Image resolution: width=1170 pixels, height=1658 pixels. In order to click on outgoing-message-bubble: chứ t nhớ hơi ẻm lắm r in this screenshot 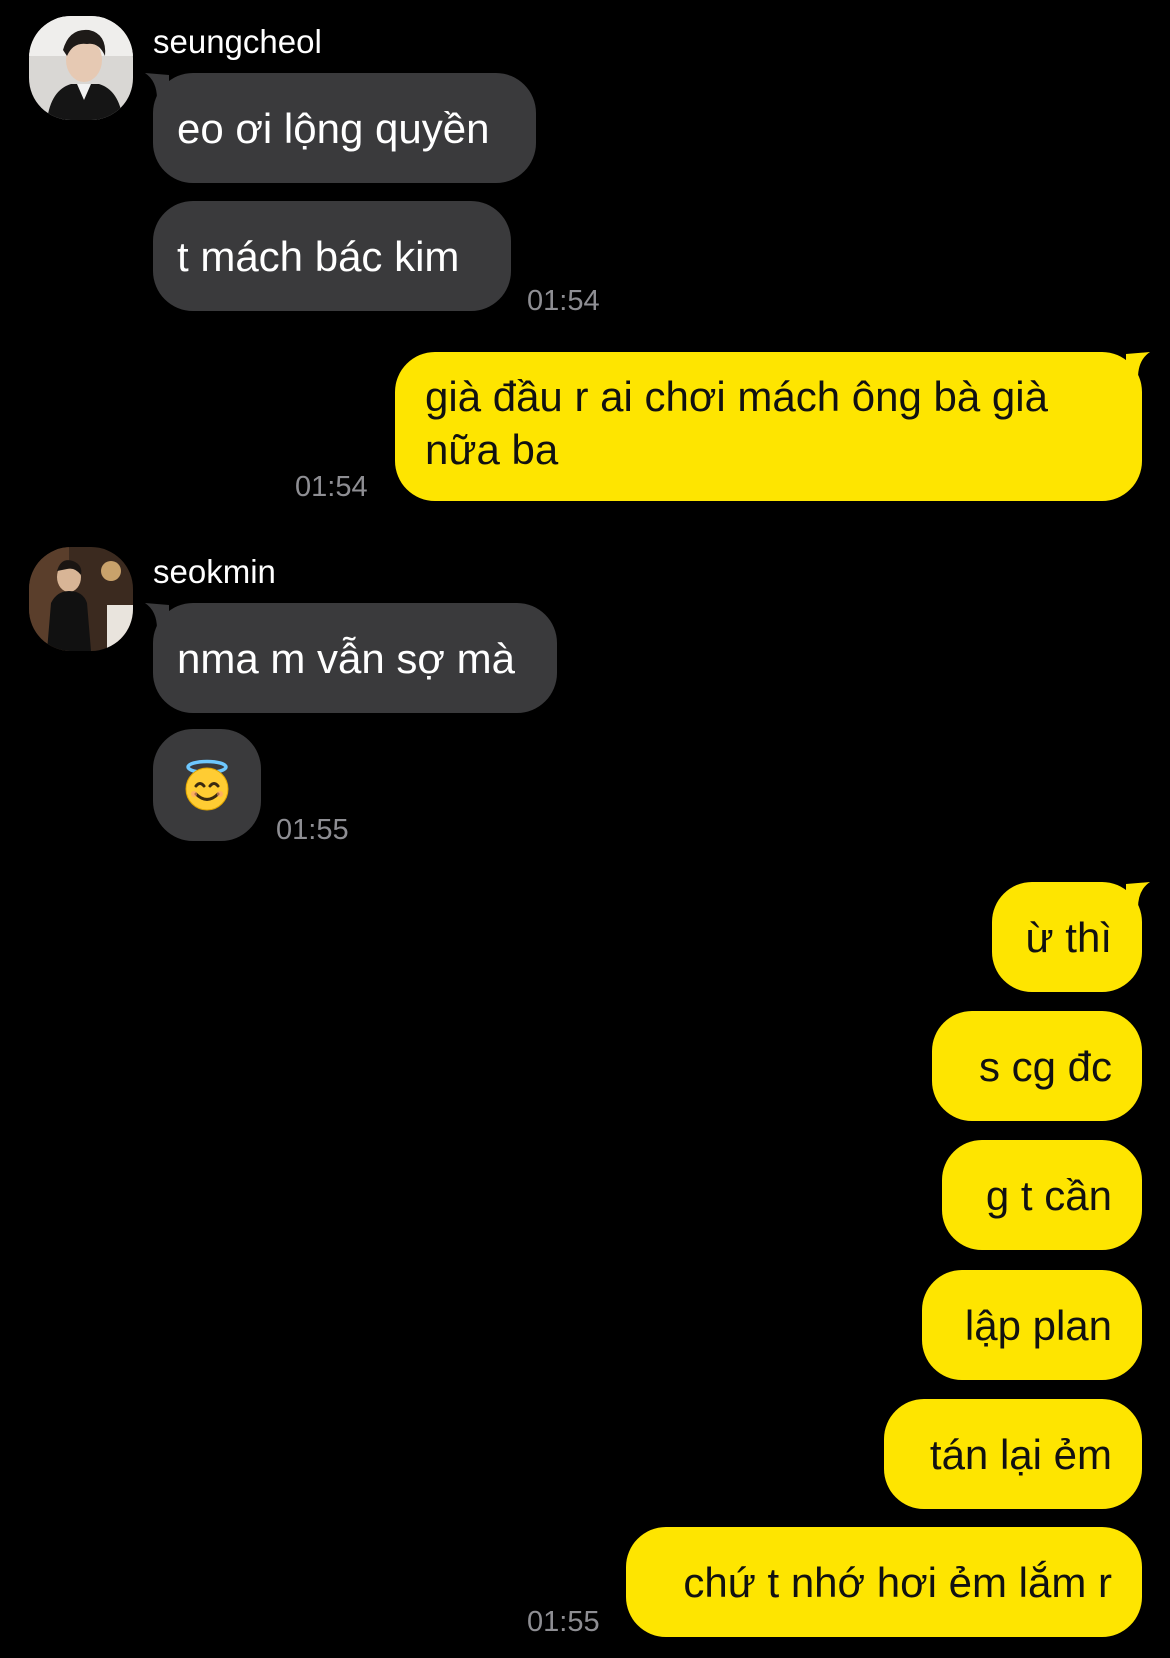, I will do `click(884, 1582)`.